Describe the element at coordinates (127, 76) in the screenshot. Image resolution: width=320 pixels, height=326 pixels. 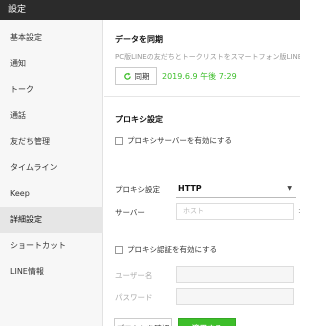
I see `refresh-icon` at that location.